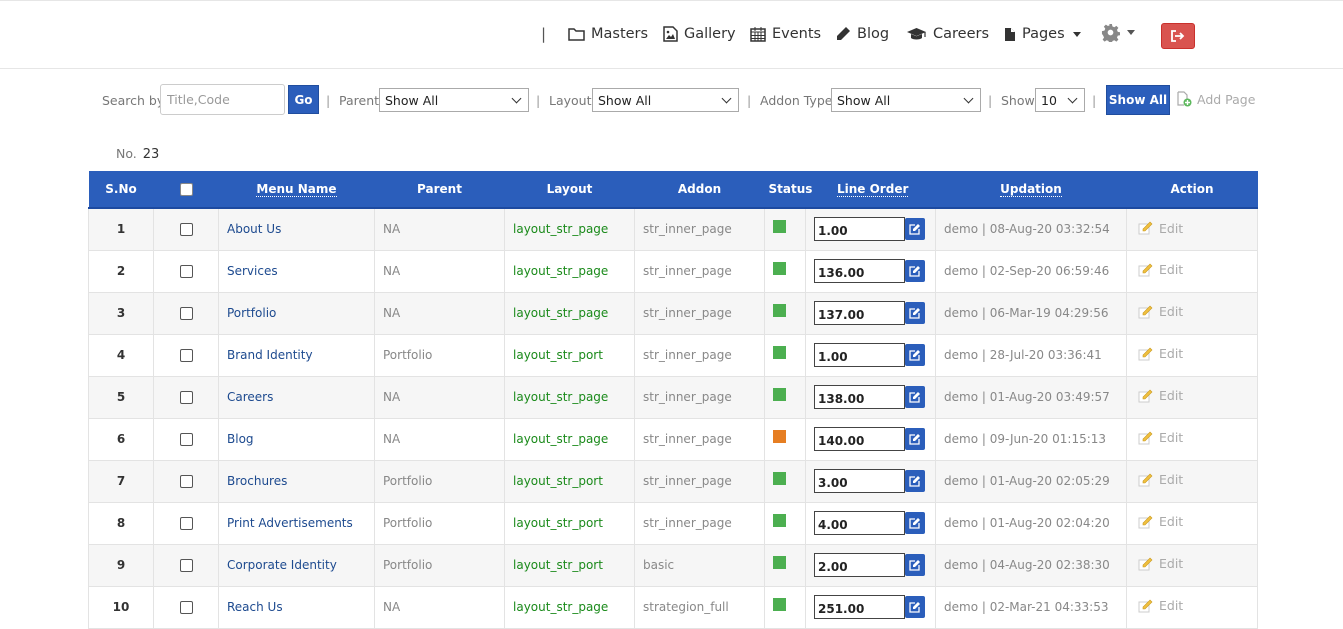  What do you see at coordinates (859, 607) in the screenshot?
I see `line-order-input: 251.00` at bounding box center [859, 607].